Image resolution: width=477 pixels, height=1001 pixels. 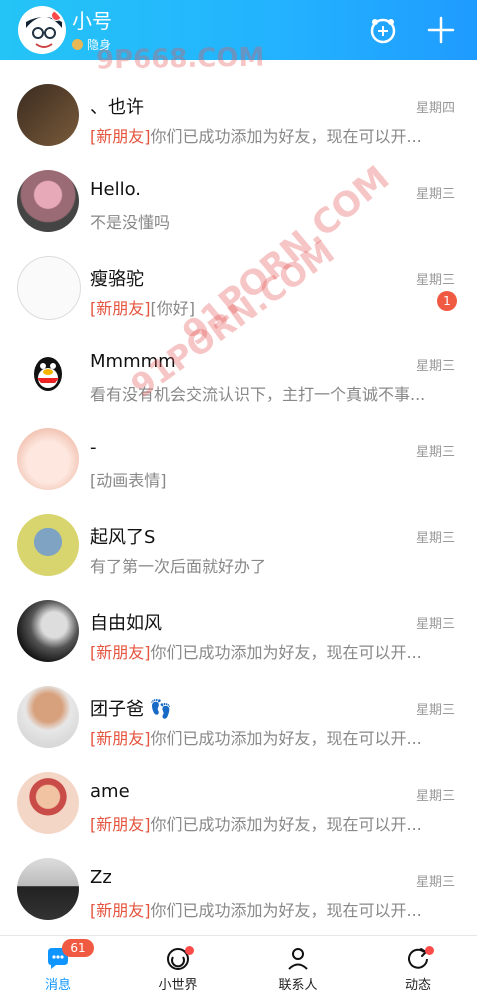 What do you see at coordinates (238, 30) in the screenshot?
I see `top-header: 小号 隐身` at bounding box center [238, 30].